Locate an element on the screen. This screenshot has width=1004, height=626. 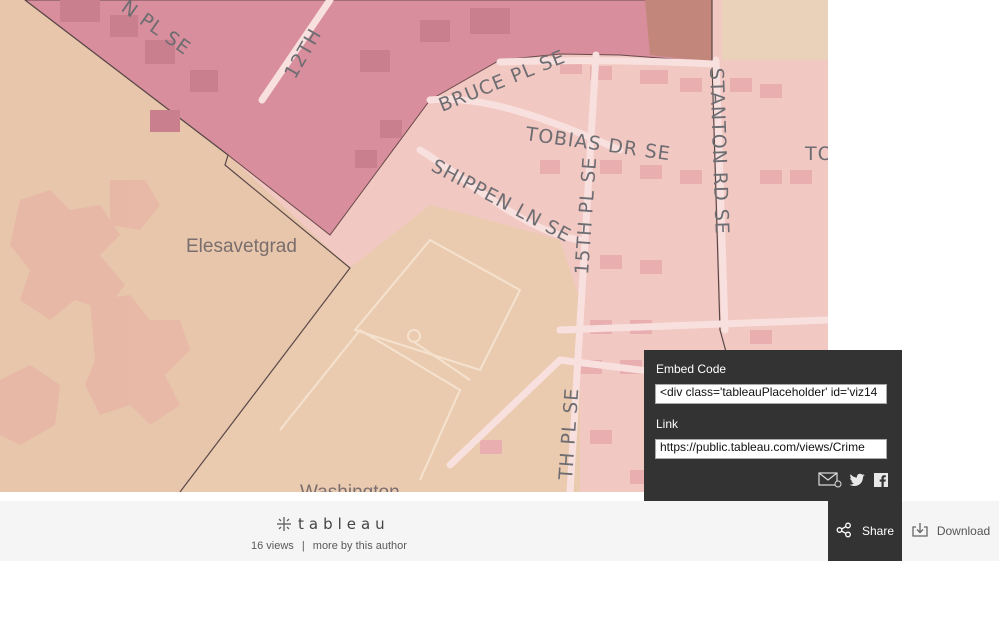
download-label: Download is located at coordinates (963, 531).